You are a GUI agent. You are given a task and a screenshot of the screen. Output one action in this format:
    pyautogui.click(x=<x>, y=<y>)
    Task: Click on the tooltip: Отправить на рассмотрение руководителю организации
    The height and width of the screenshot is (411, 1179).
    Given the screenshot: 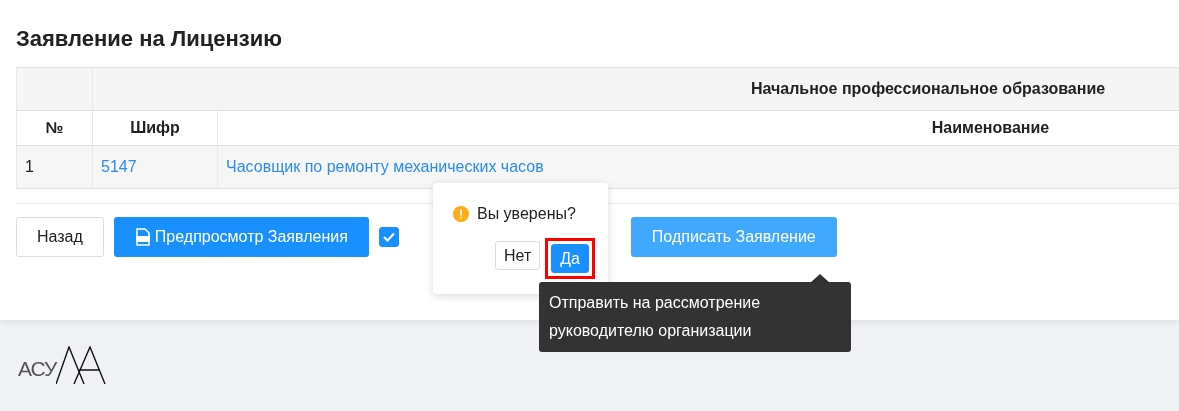 What is the action you would take?
    pyautogui.click(x=695, y=317)
    